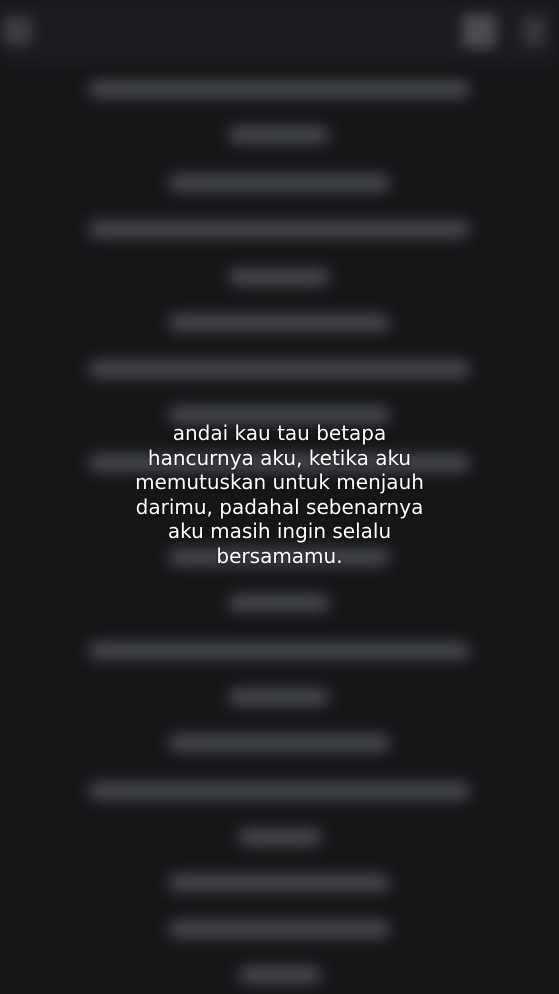  Describe the element at coordinates (479, 31) in the screenshot. I see `edit-icon` at that location.